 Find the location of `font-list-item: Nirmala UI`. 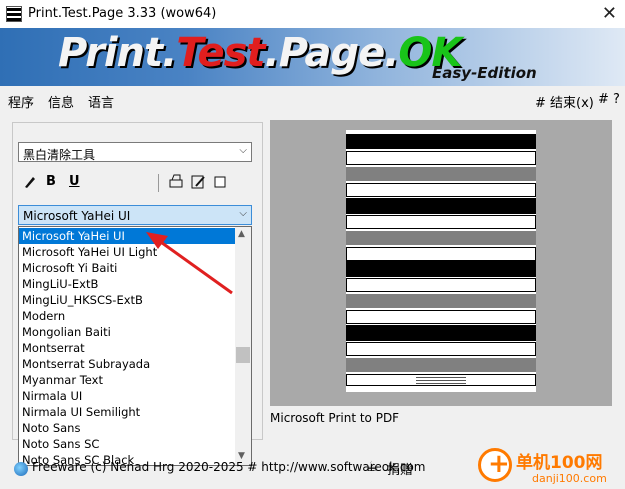

font-list-item: Nirmala UI is located at coordinates (127, 396).